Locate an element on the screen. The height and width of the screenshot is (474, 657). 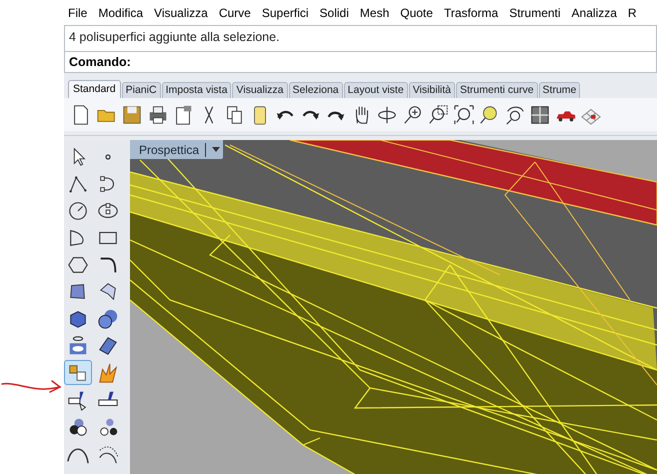
menu-item: Quote is located at coordinates (416, 13).